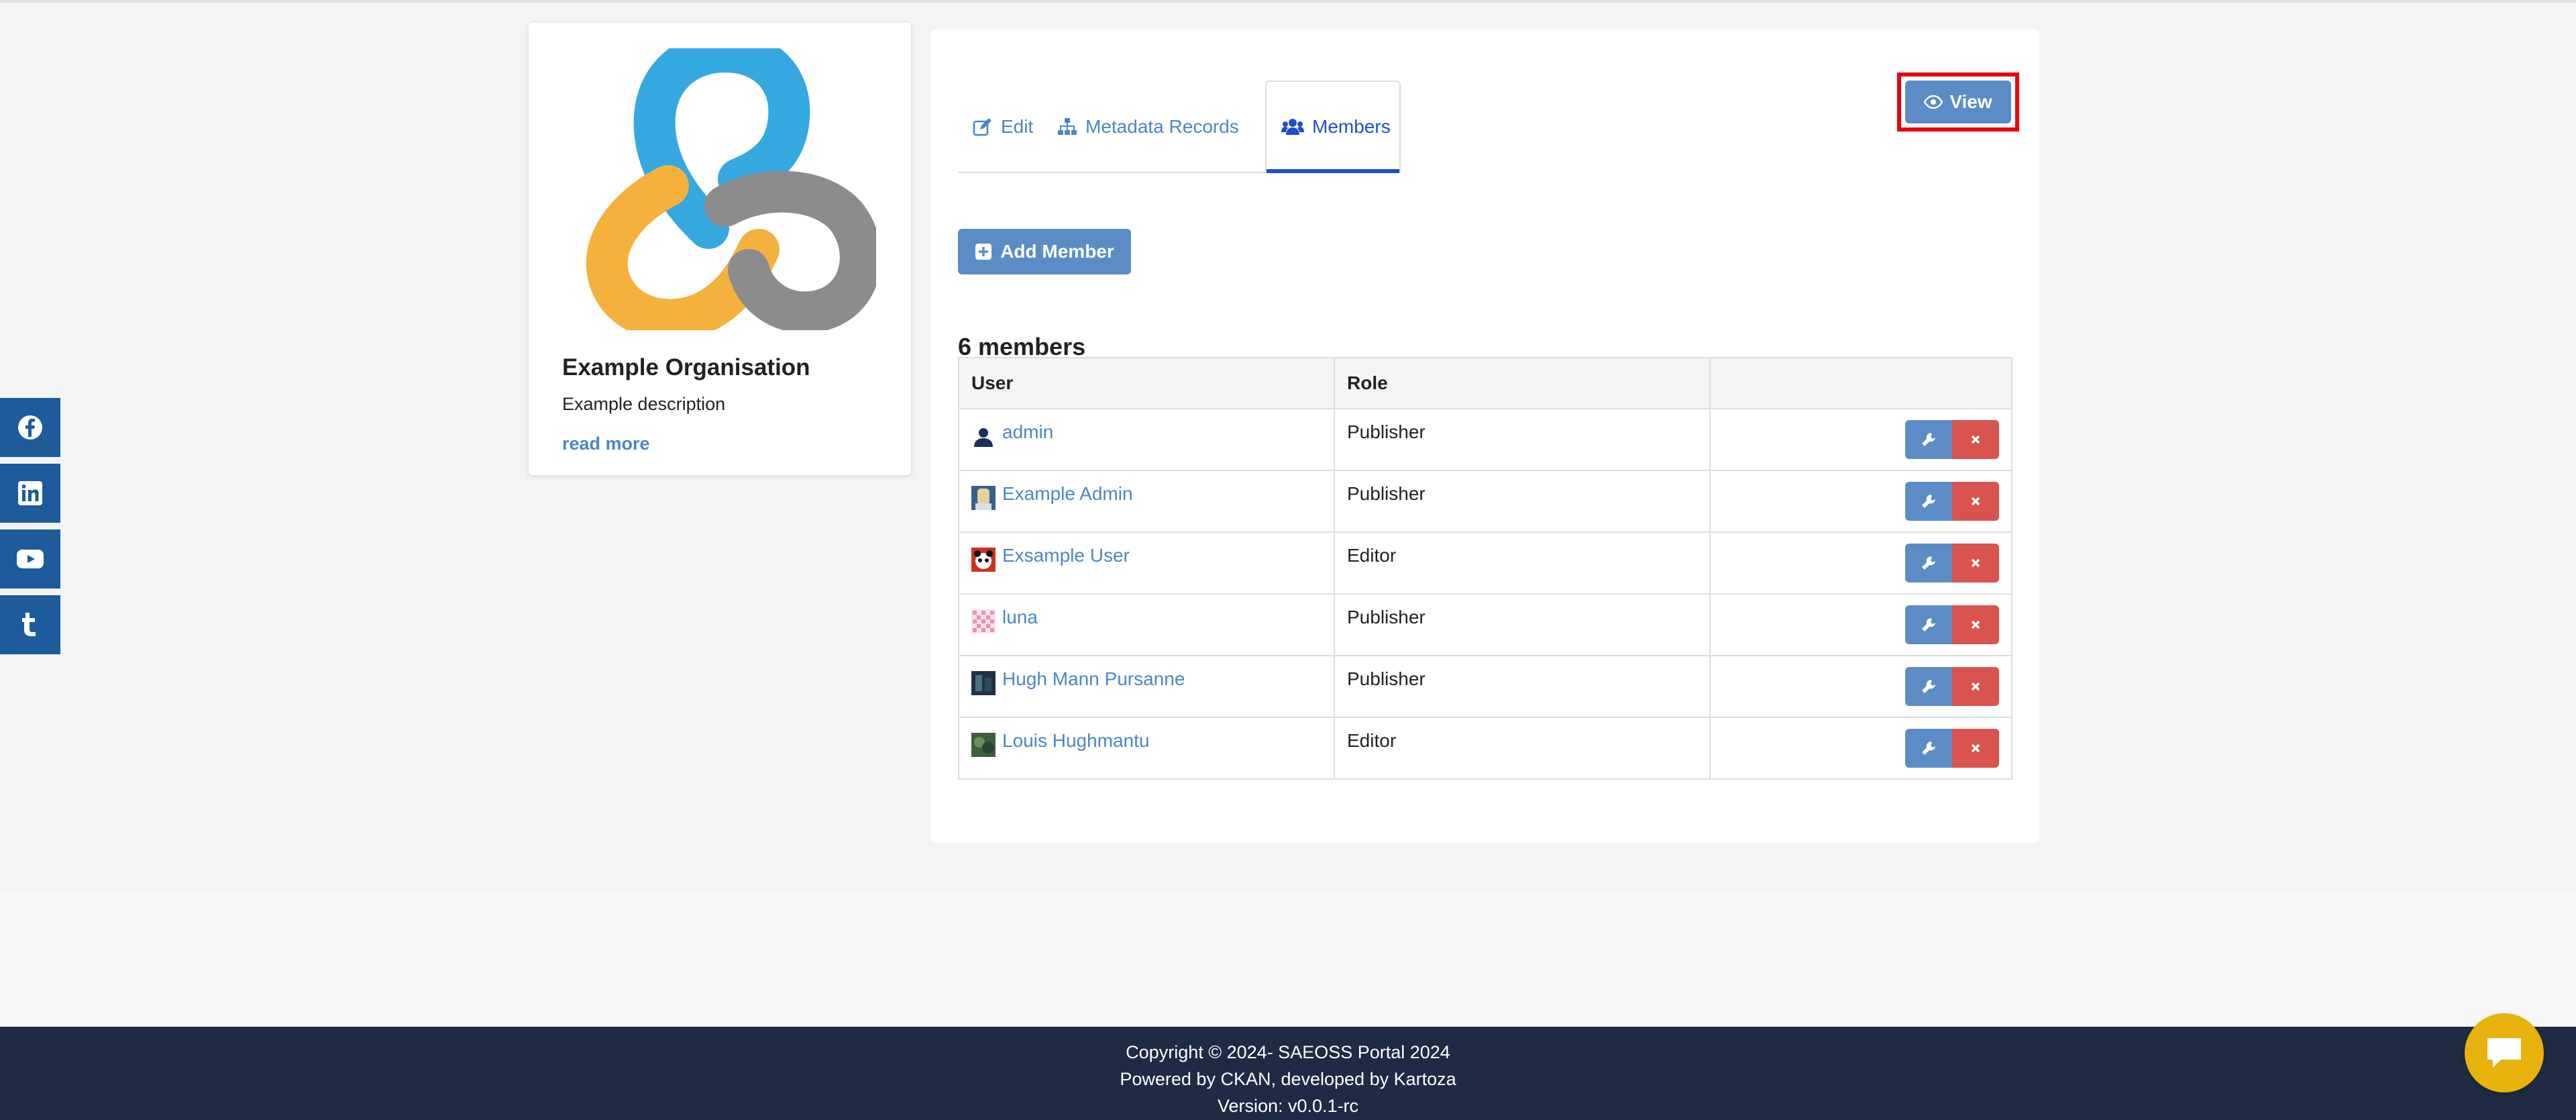 The image size is (2576, 1120). I want to click on organisation-name: Example Organisation, so click(686, 367).